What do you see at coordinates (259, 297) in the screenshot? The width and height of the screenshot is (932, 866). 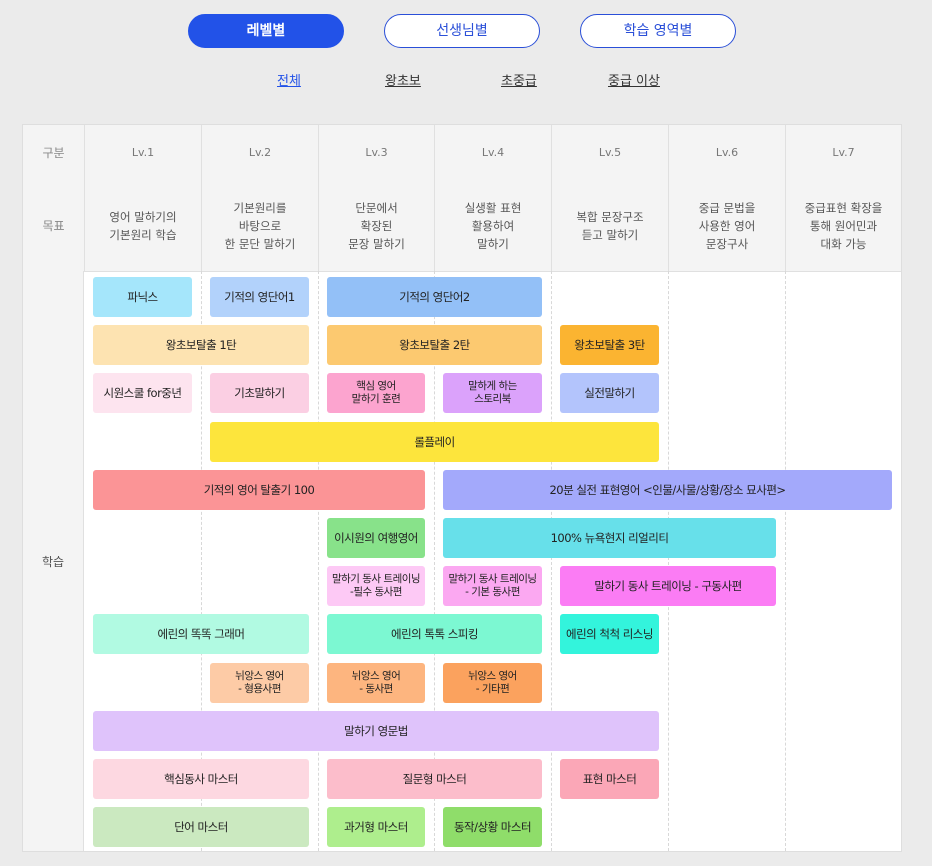 I see `course-bar: 기적의 영단어1` at bounding box center [259, 297].